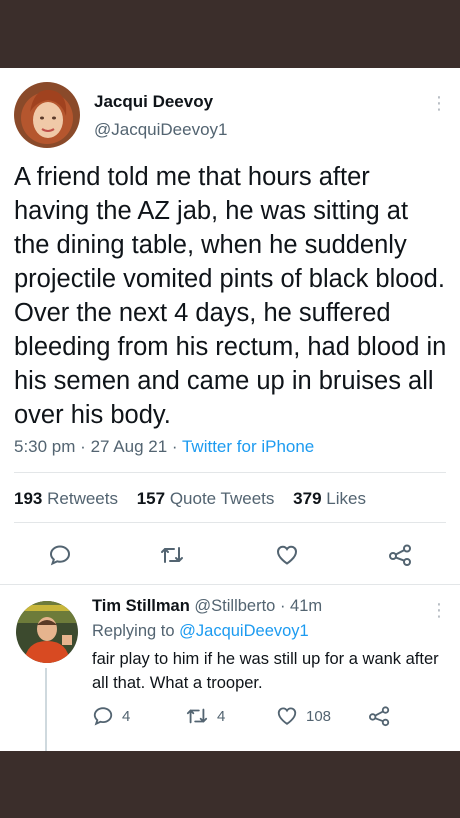 This screenshot has height=818, width=460. What do you see at coordinates (248, 446) in the screenshot?
I see `tweet-source: Twitter for iPhone` at bounding box center [248, 446].